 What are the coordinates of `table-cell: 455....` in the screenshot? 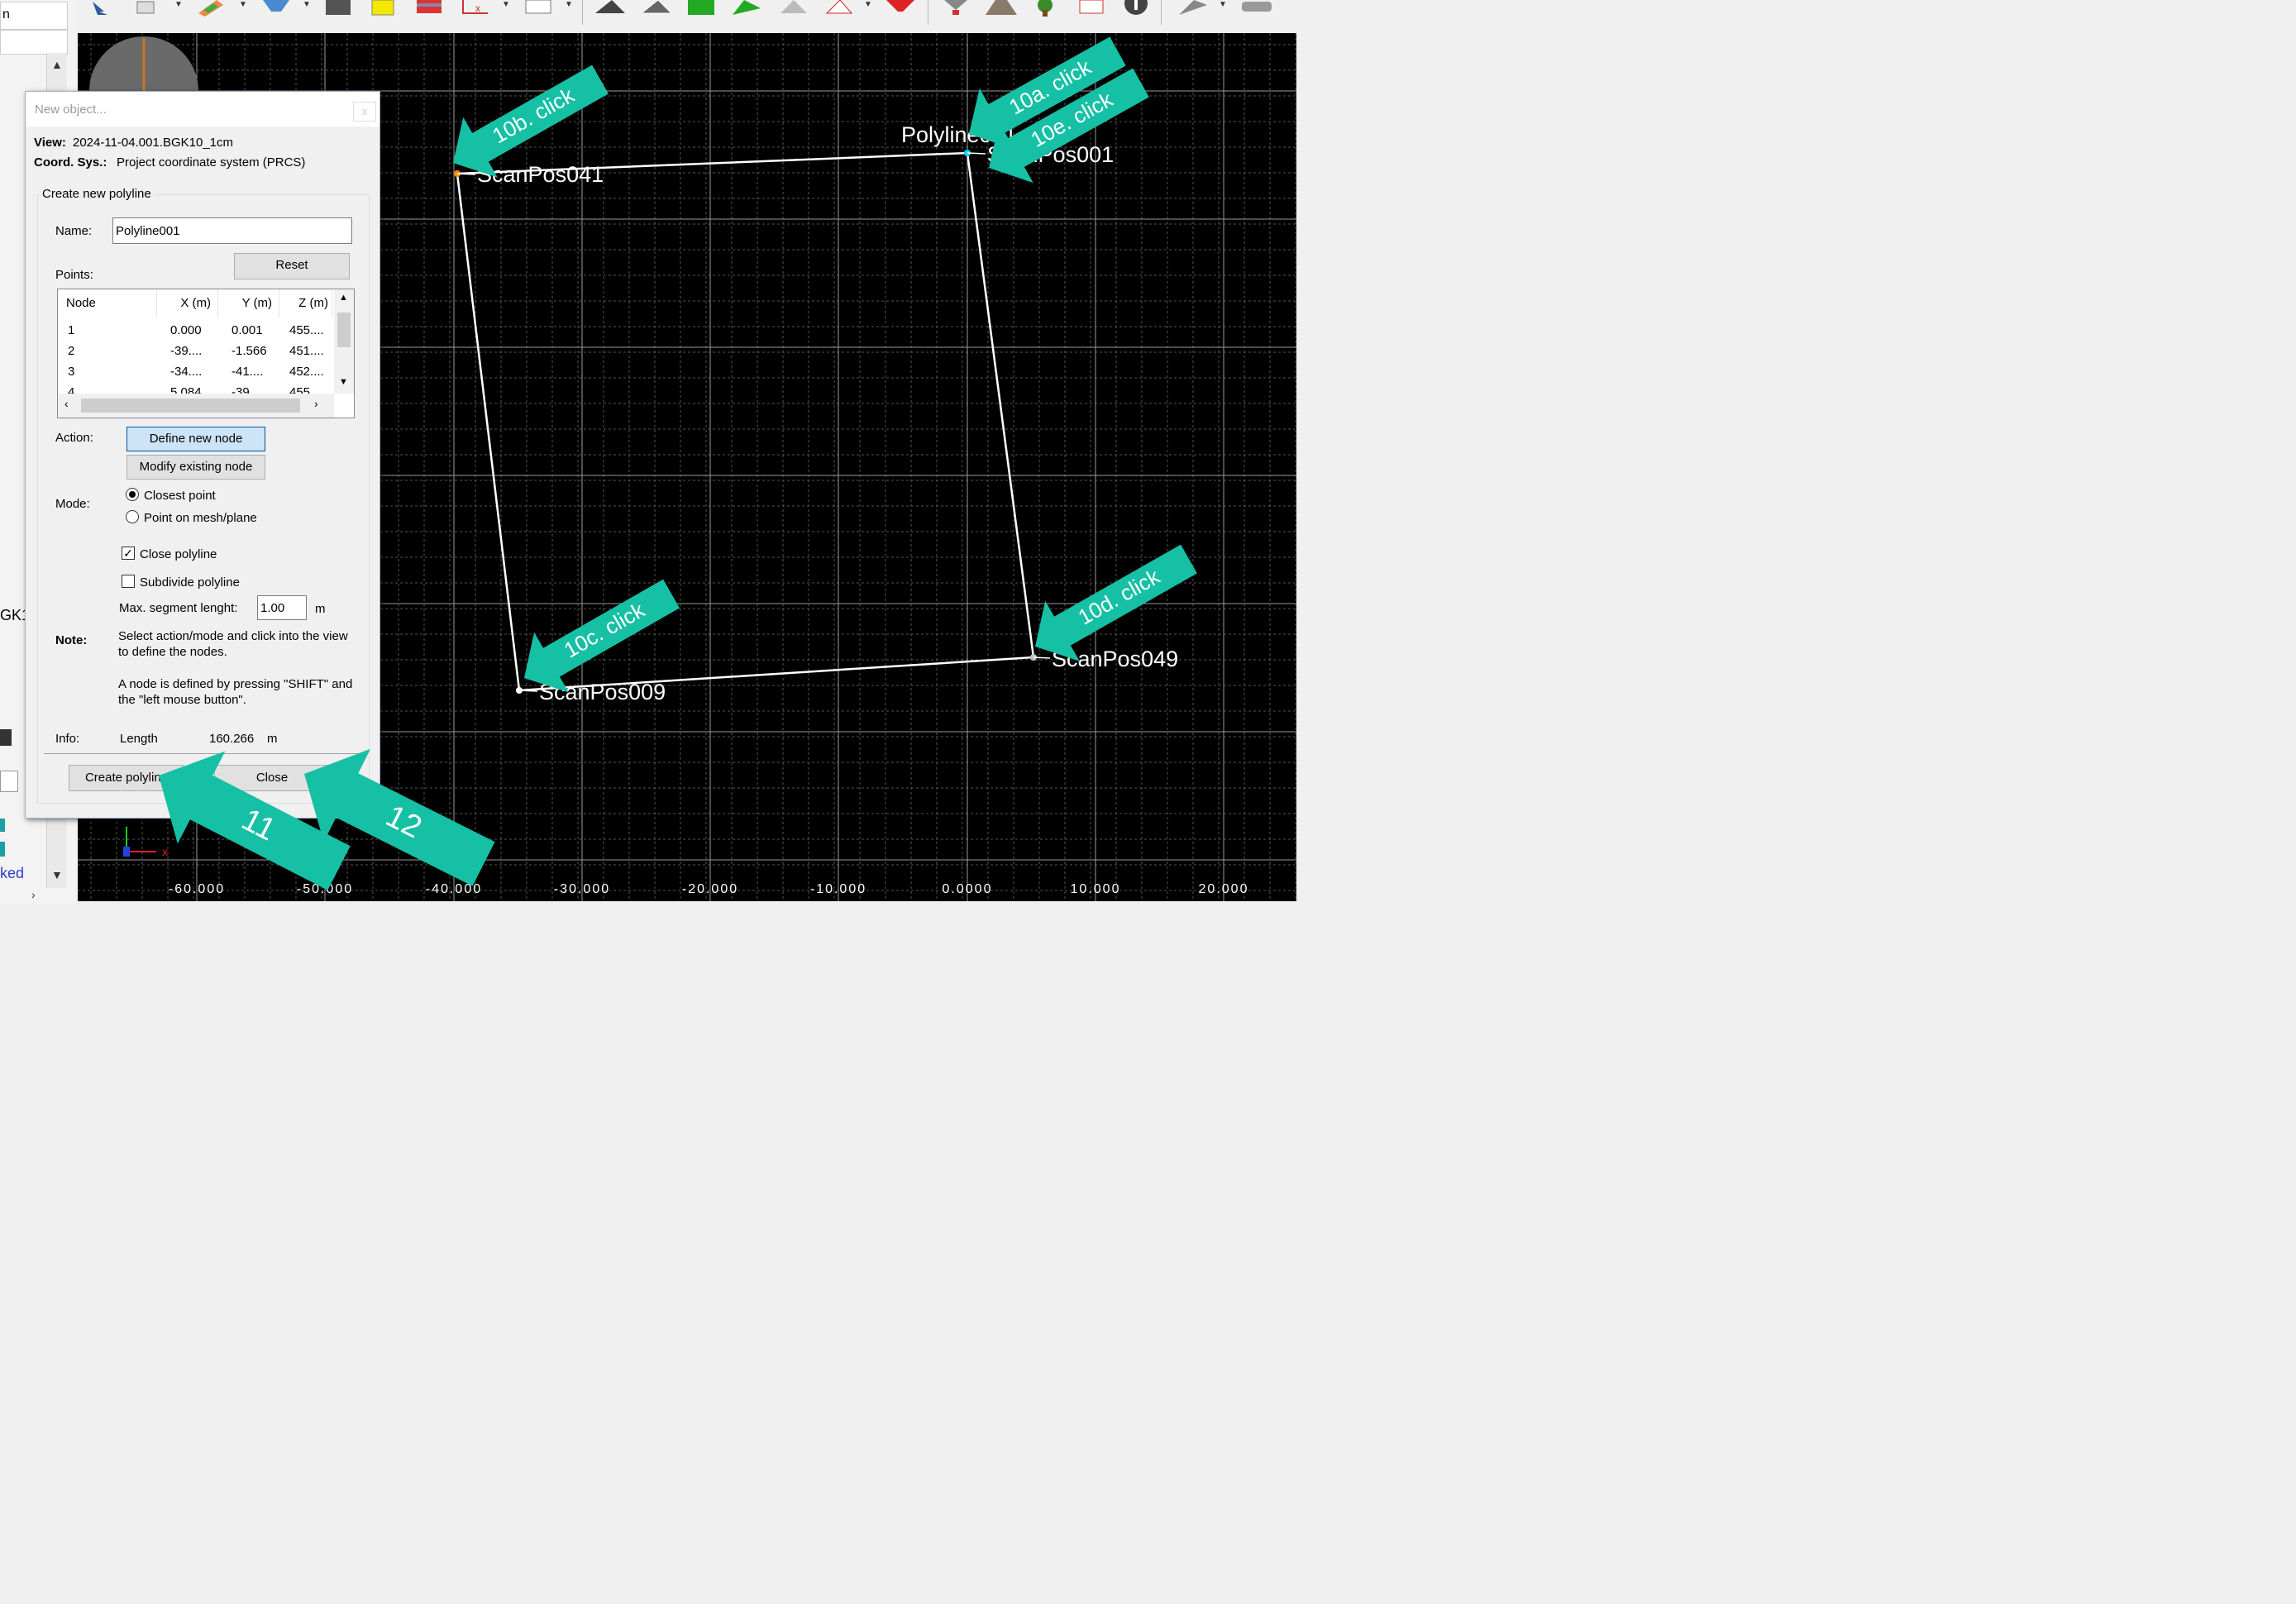 It's located at (306, 330).